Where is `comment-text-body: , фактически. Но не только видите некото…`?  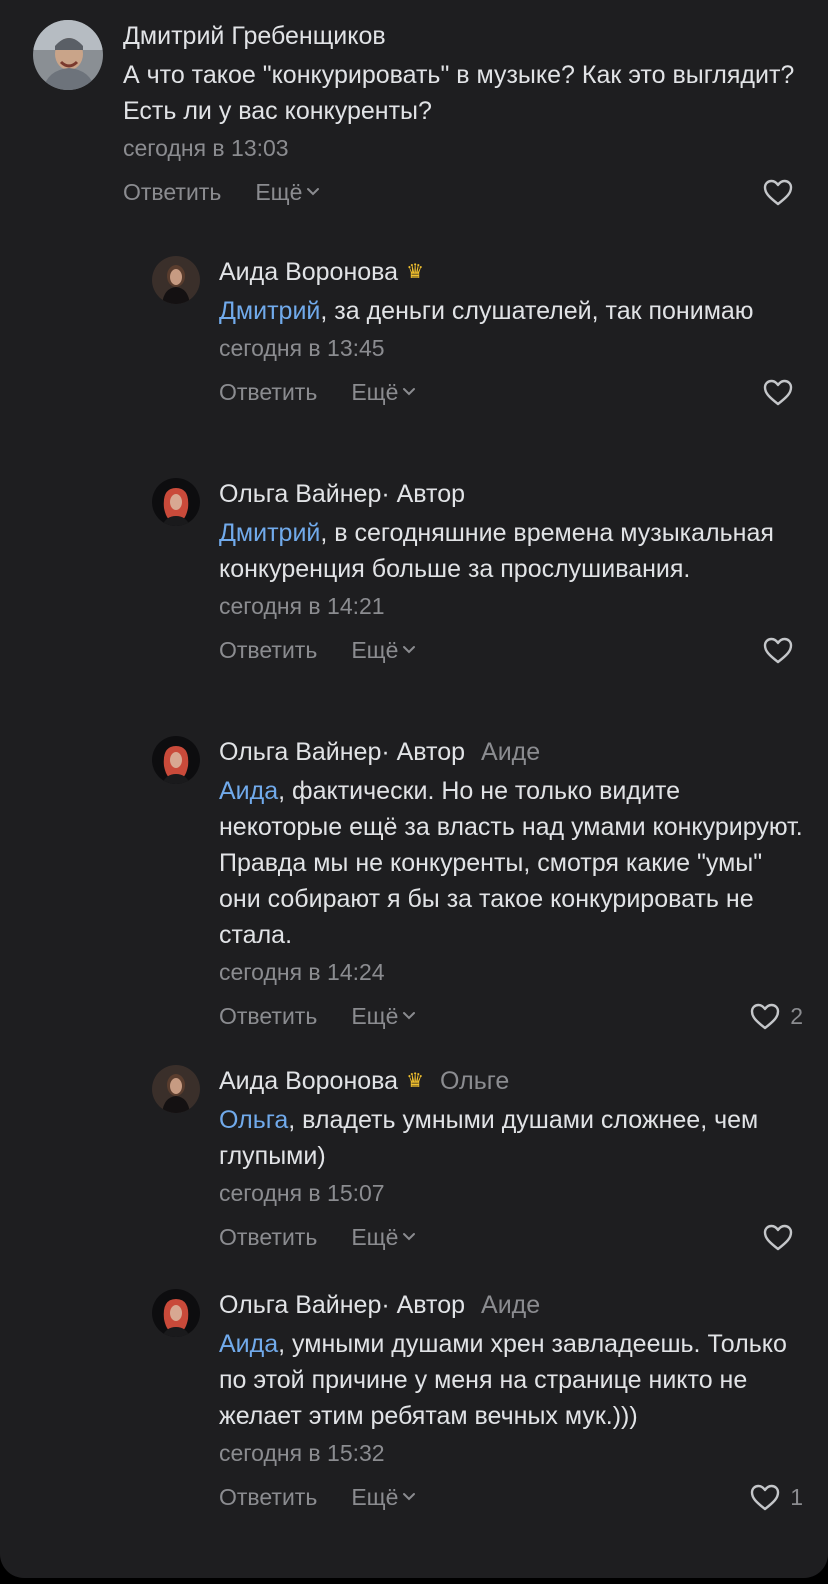 comment-text-body: , фактически. Но не только видите некото… is located at coordinates (511, 863).